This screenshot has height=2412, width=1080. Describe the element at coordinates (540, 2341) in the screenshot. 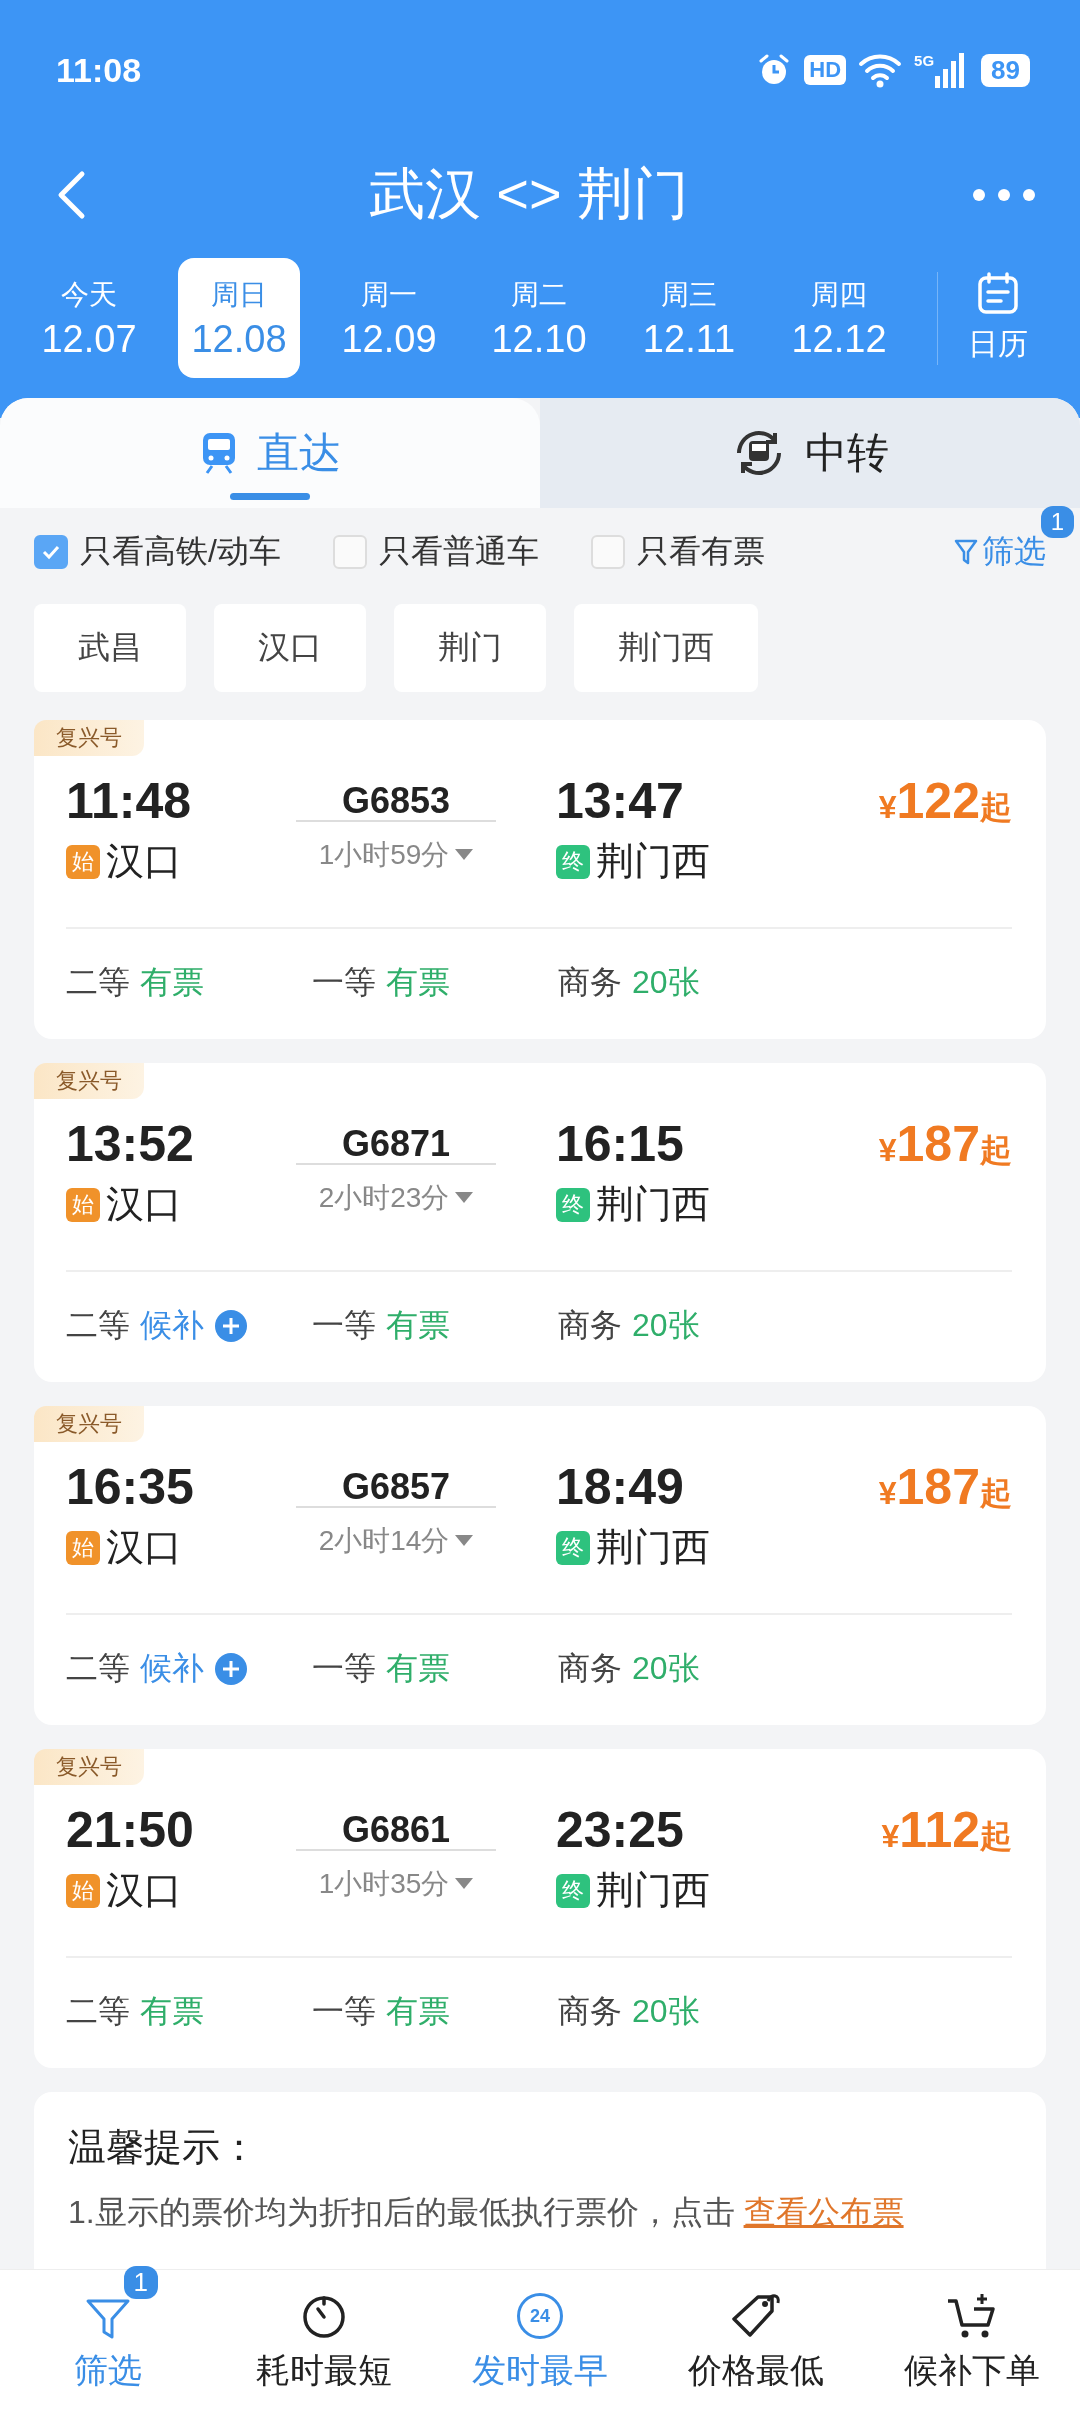

I see `nav-item: 24 发时最早` at that location.